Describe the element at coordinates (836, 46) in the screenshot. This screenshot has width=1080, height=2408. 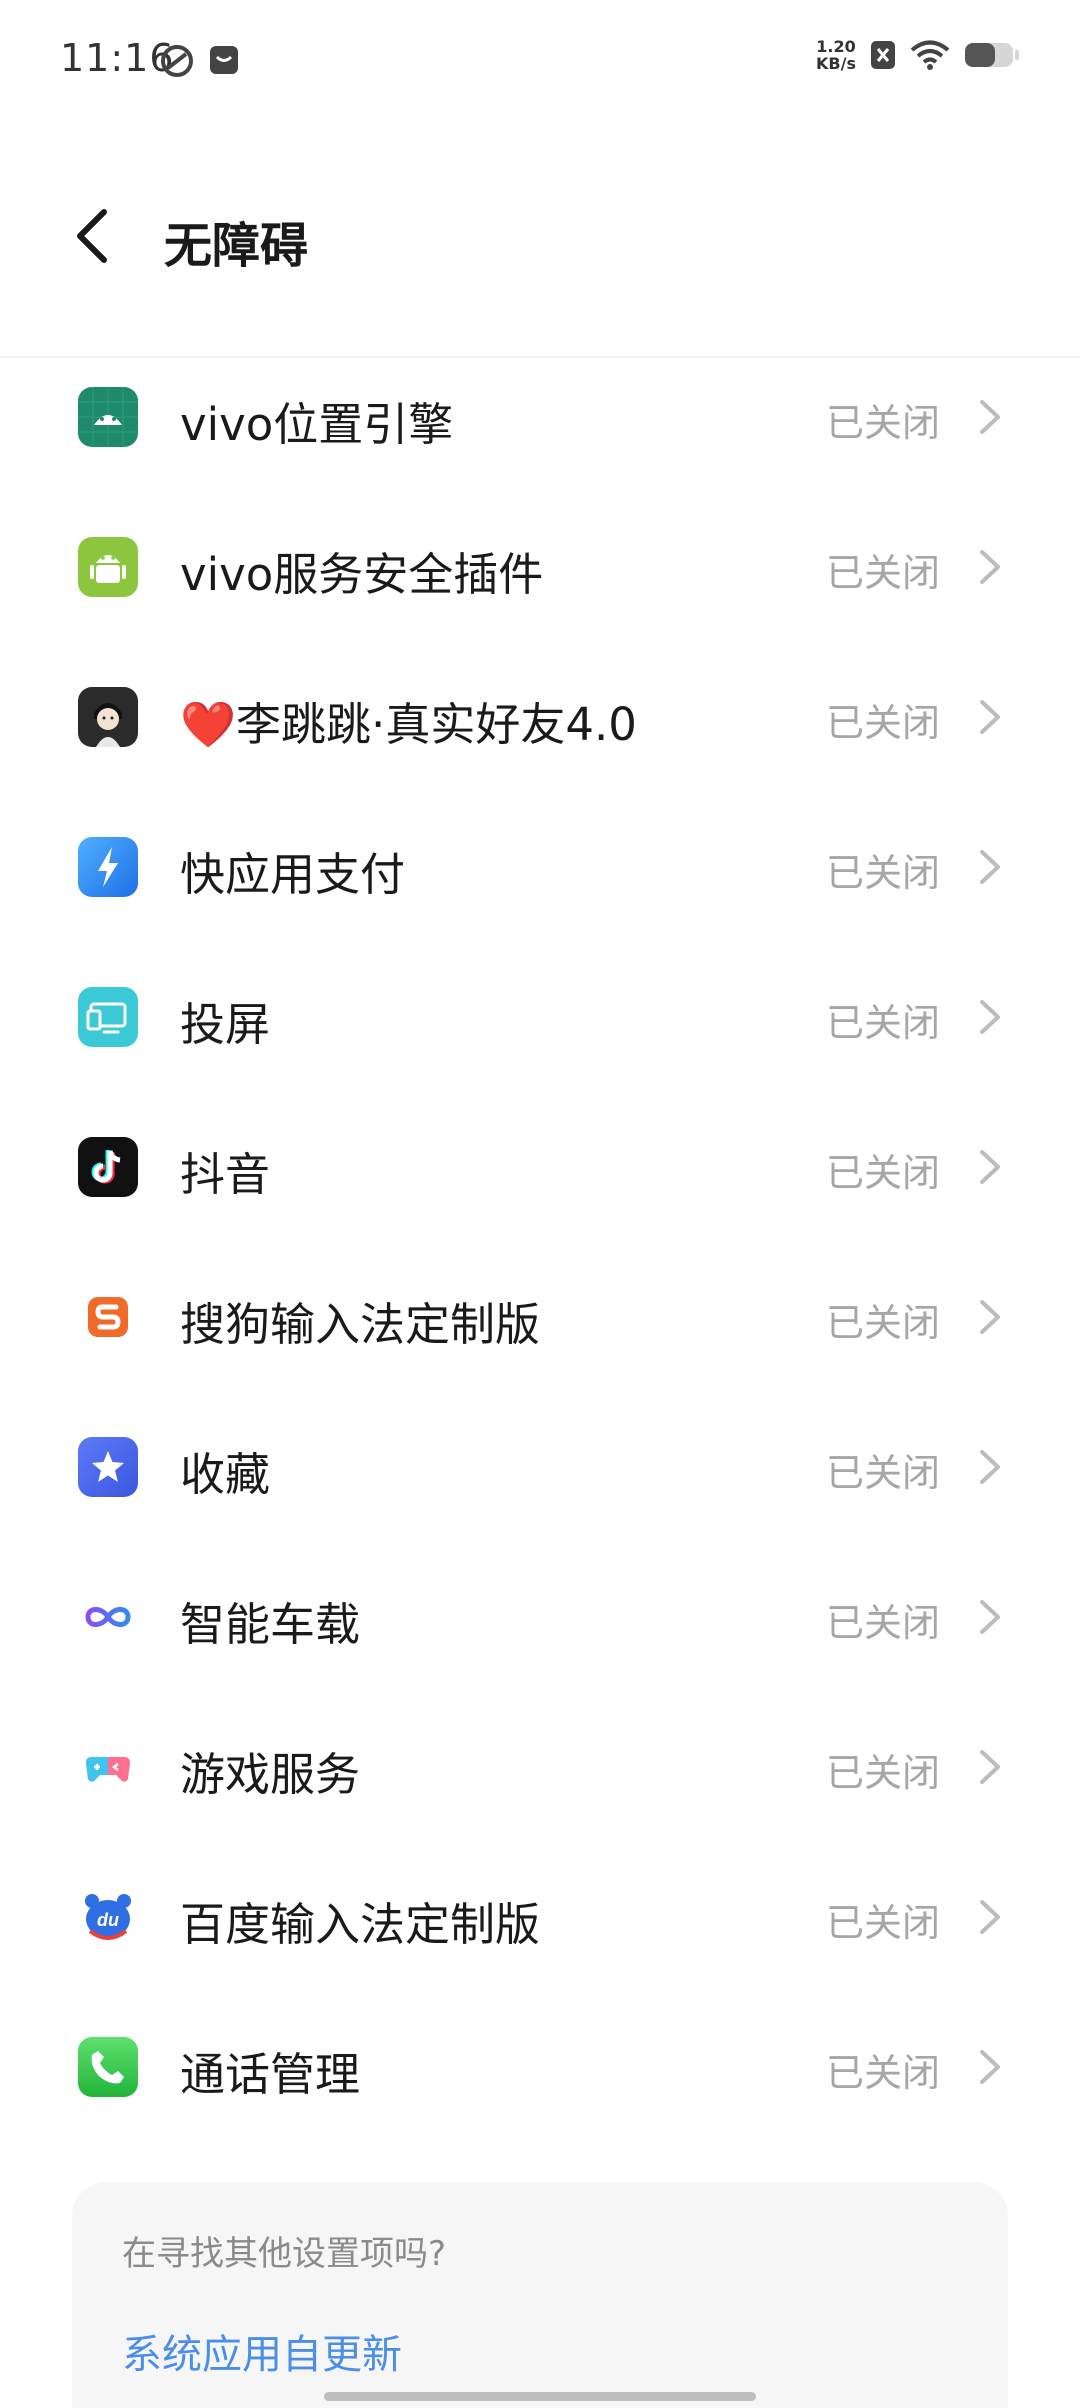
I see `network-speed-value: 1.20` at that location.